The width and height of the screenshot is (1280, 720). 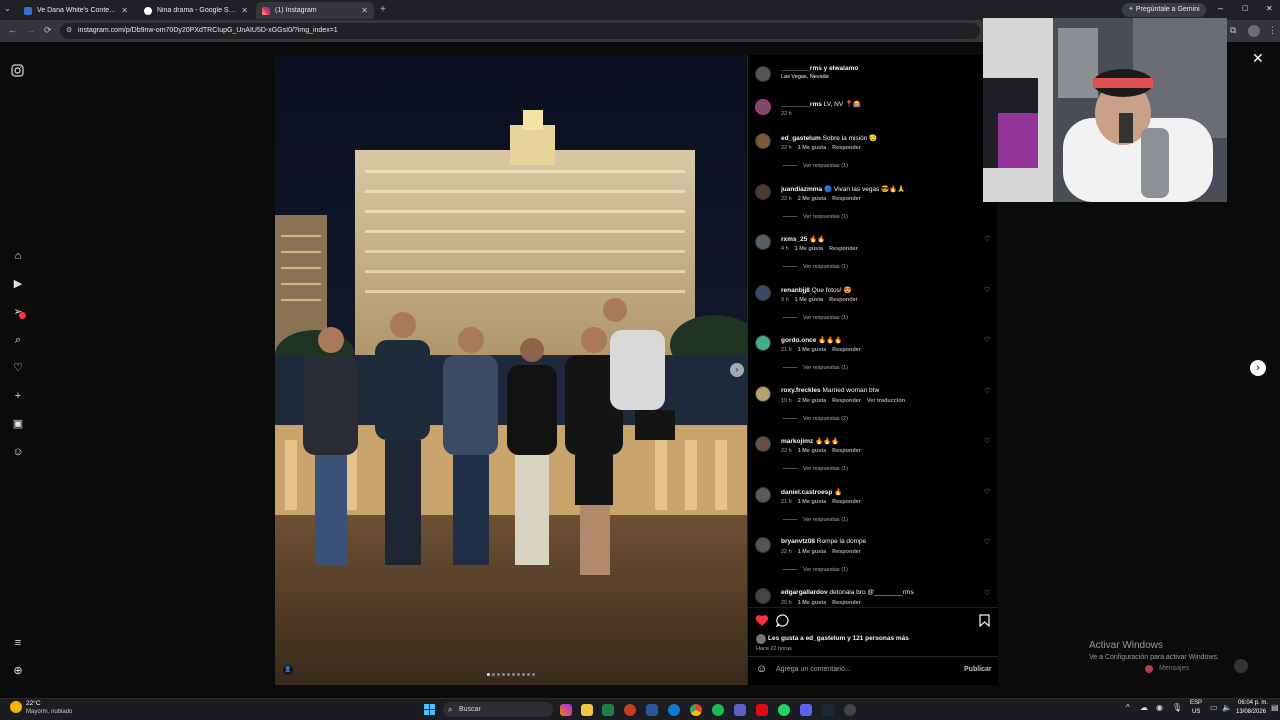 What do you see at coordinates (828, 710) in the screenshot?
I see `steam-icon` at bounding box center [828, 710].